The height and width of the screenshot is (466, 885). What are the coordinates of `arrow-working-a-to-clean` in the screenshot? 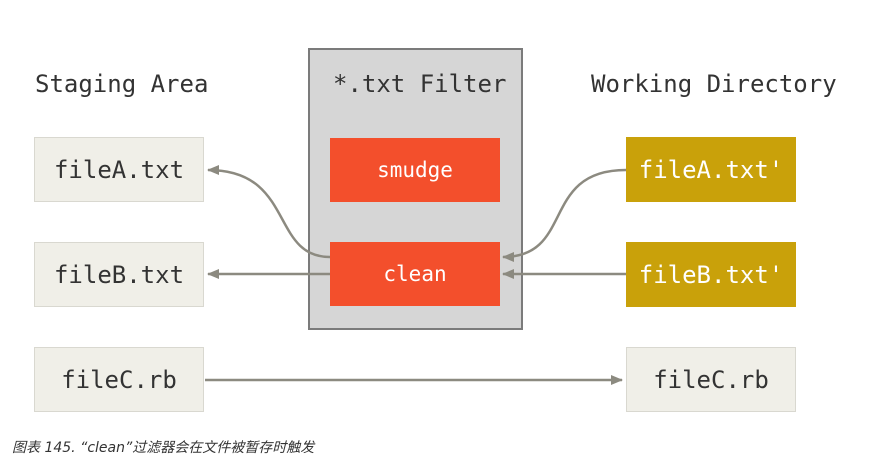 It's located at (564, 215).